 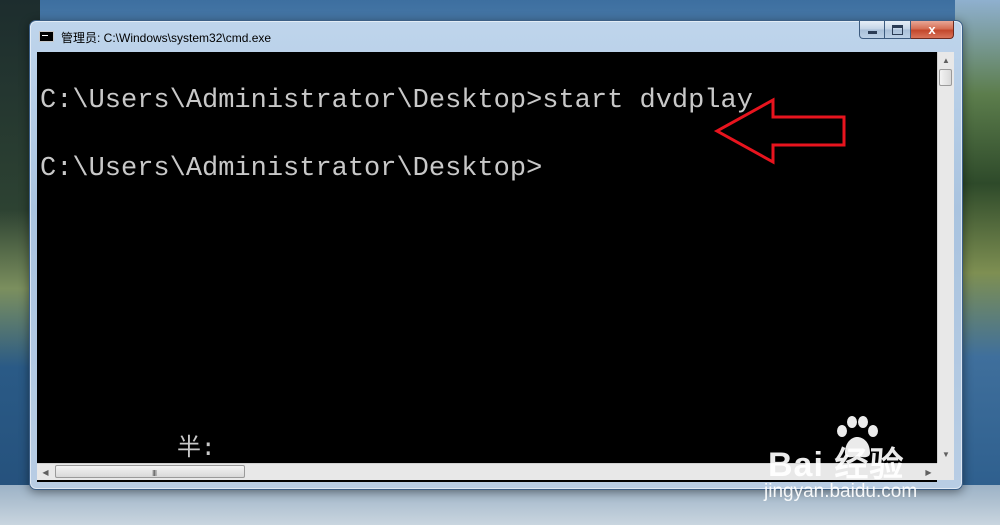 I want to click on maximize-button, so click(x=898, y=30).